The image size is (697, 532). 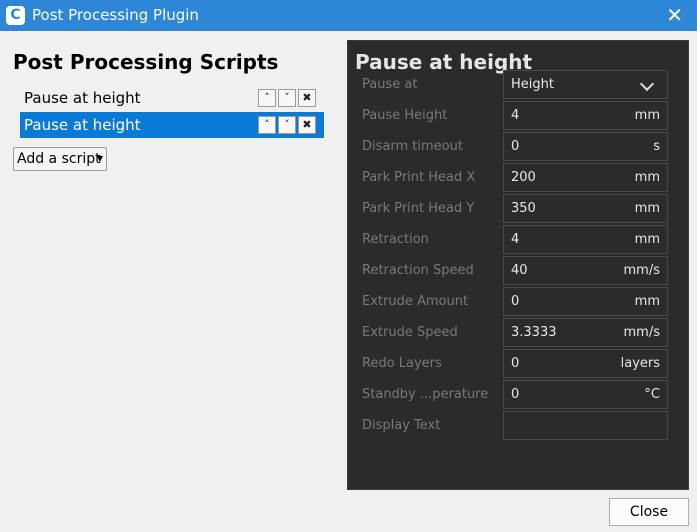 What do you see at coordinates (172, 98) in the screenshot?
I see `script-item: Pause at height ˄ ˅ ✖` at bounding box center [172, 98].